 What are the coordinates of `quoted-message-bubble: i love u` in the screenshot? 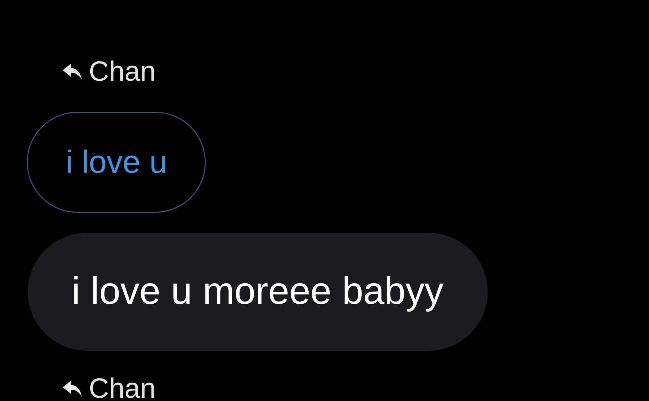 It's located at (116, 162).